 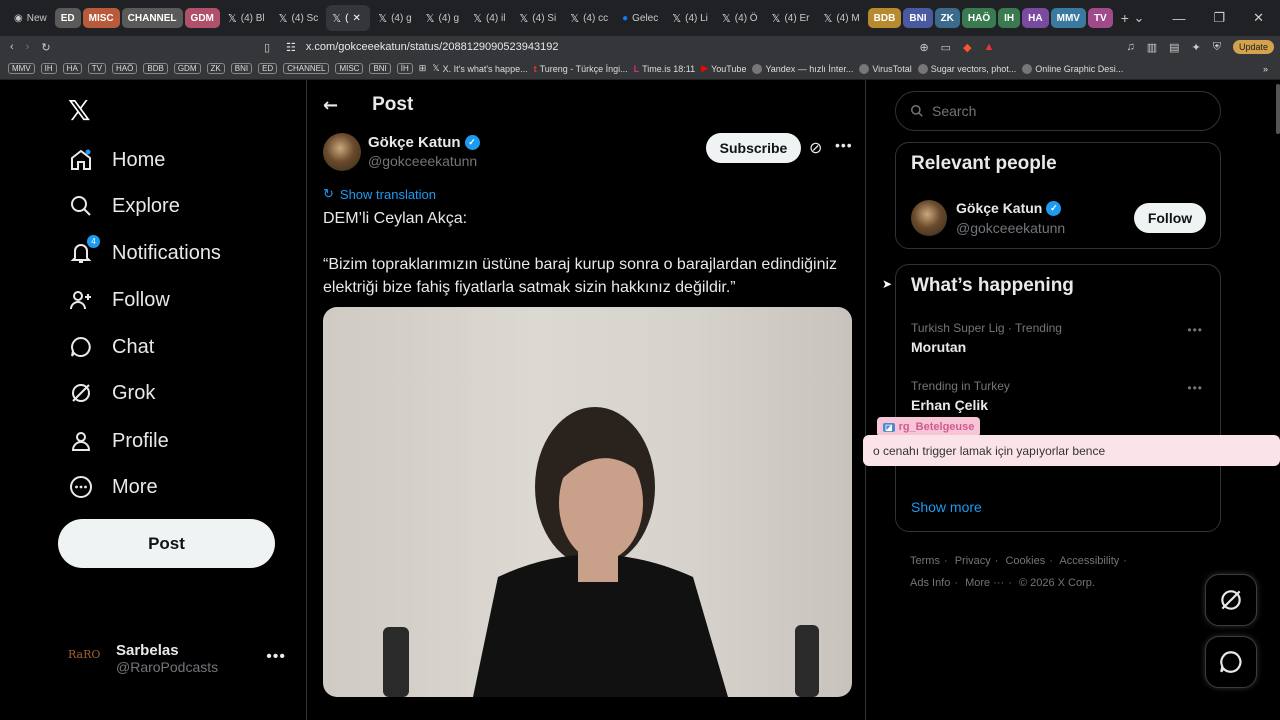 I want to click on nav-home: Home, so click(x=116, y=160).